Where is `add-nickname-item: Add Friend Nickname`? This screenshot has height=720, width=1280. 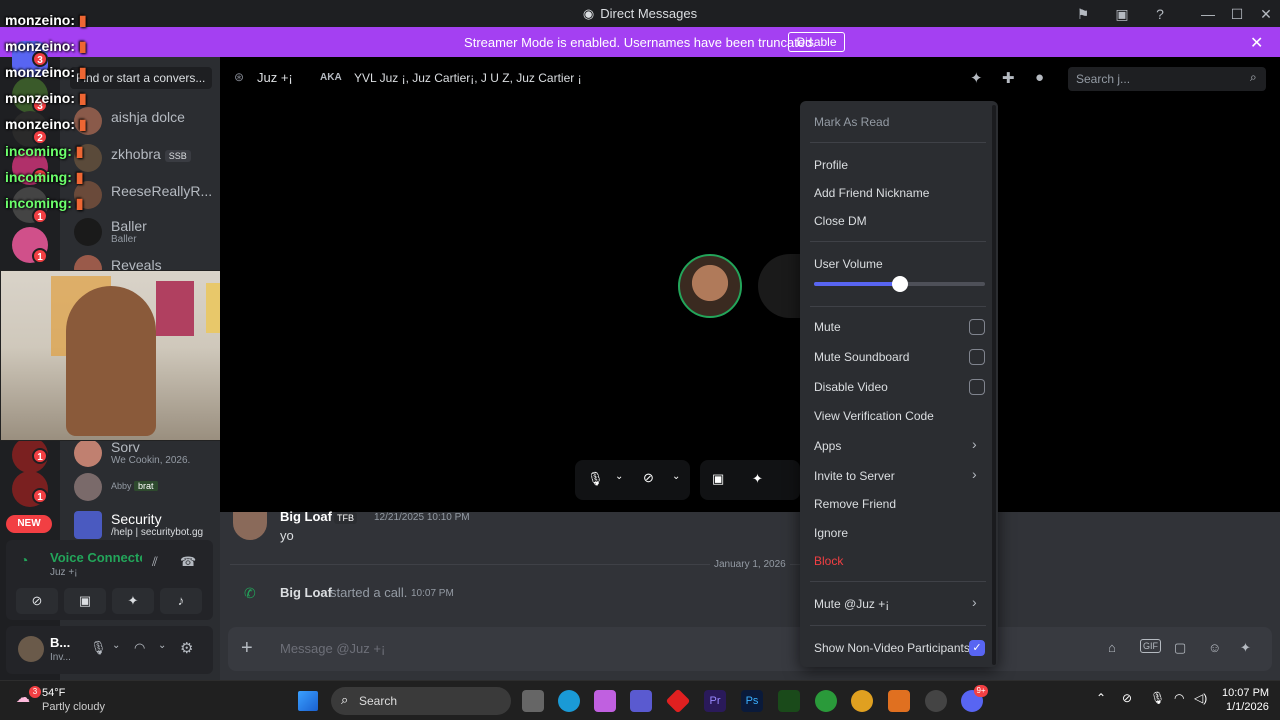 add-nickname-item: Add Friend Nickname is located at coordinates (871, 193).